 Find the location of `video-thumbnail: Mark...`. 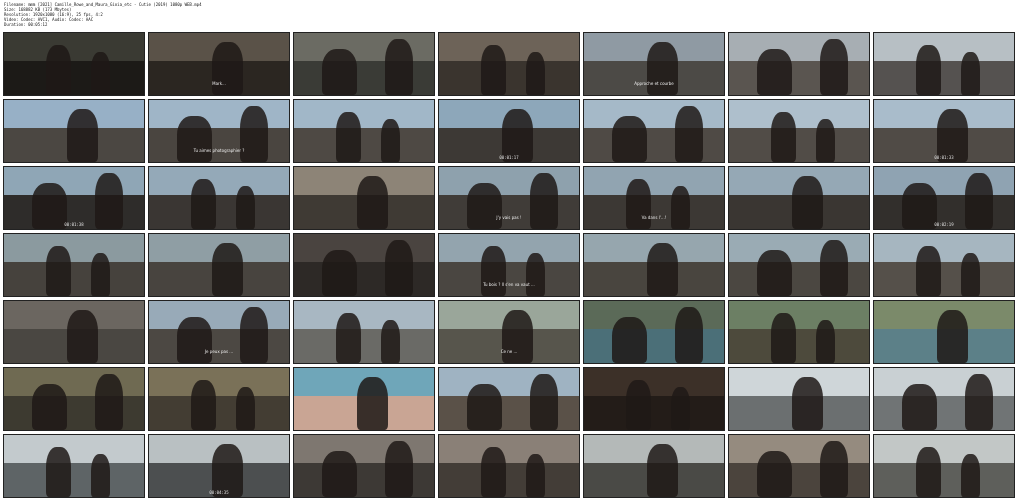

video-thumbnail: Mark... is located at coordinates (219, 64).